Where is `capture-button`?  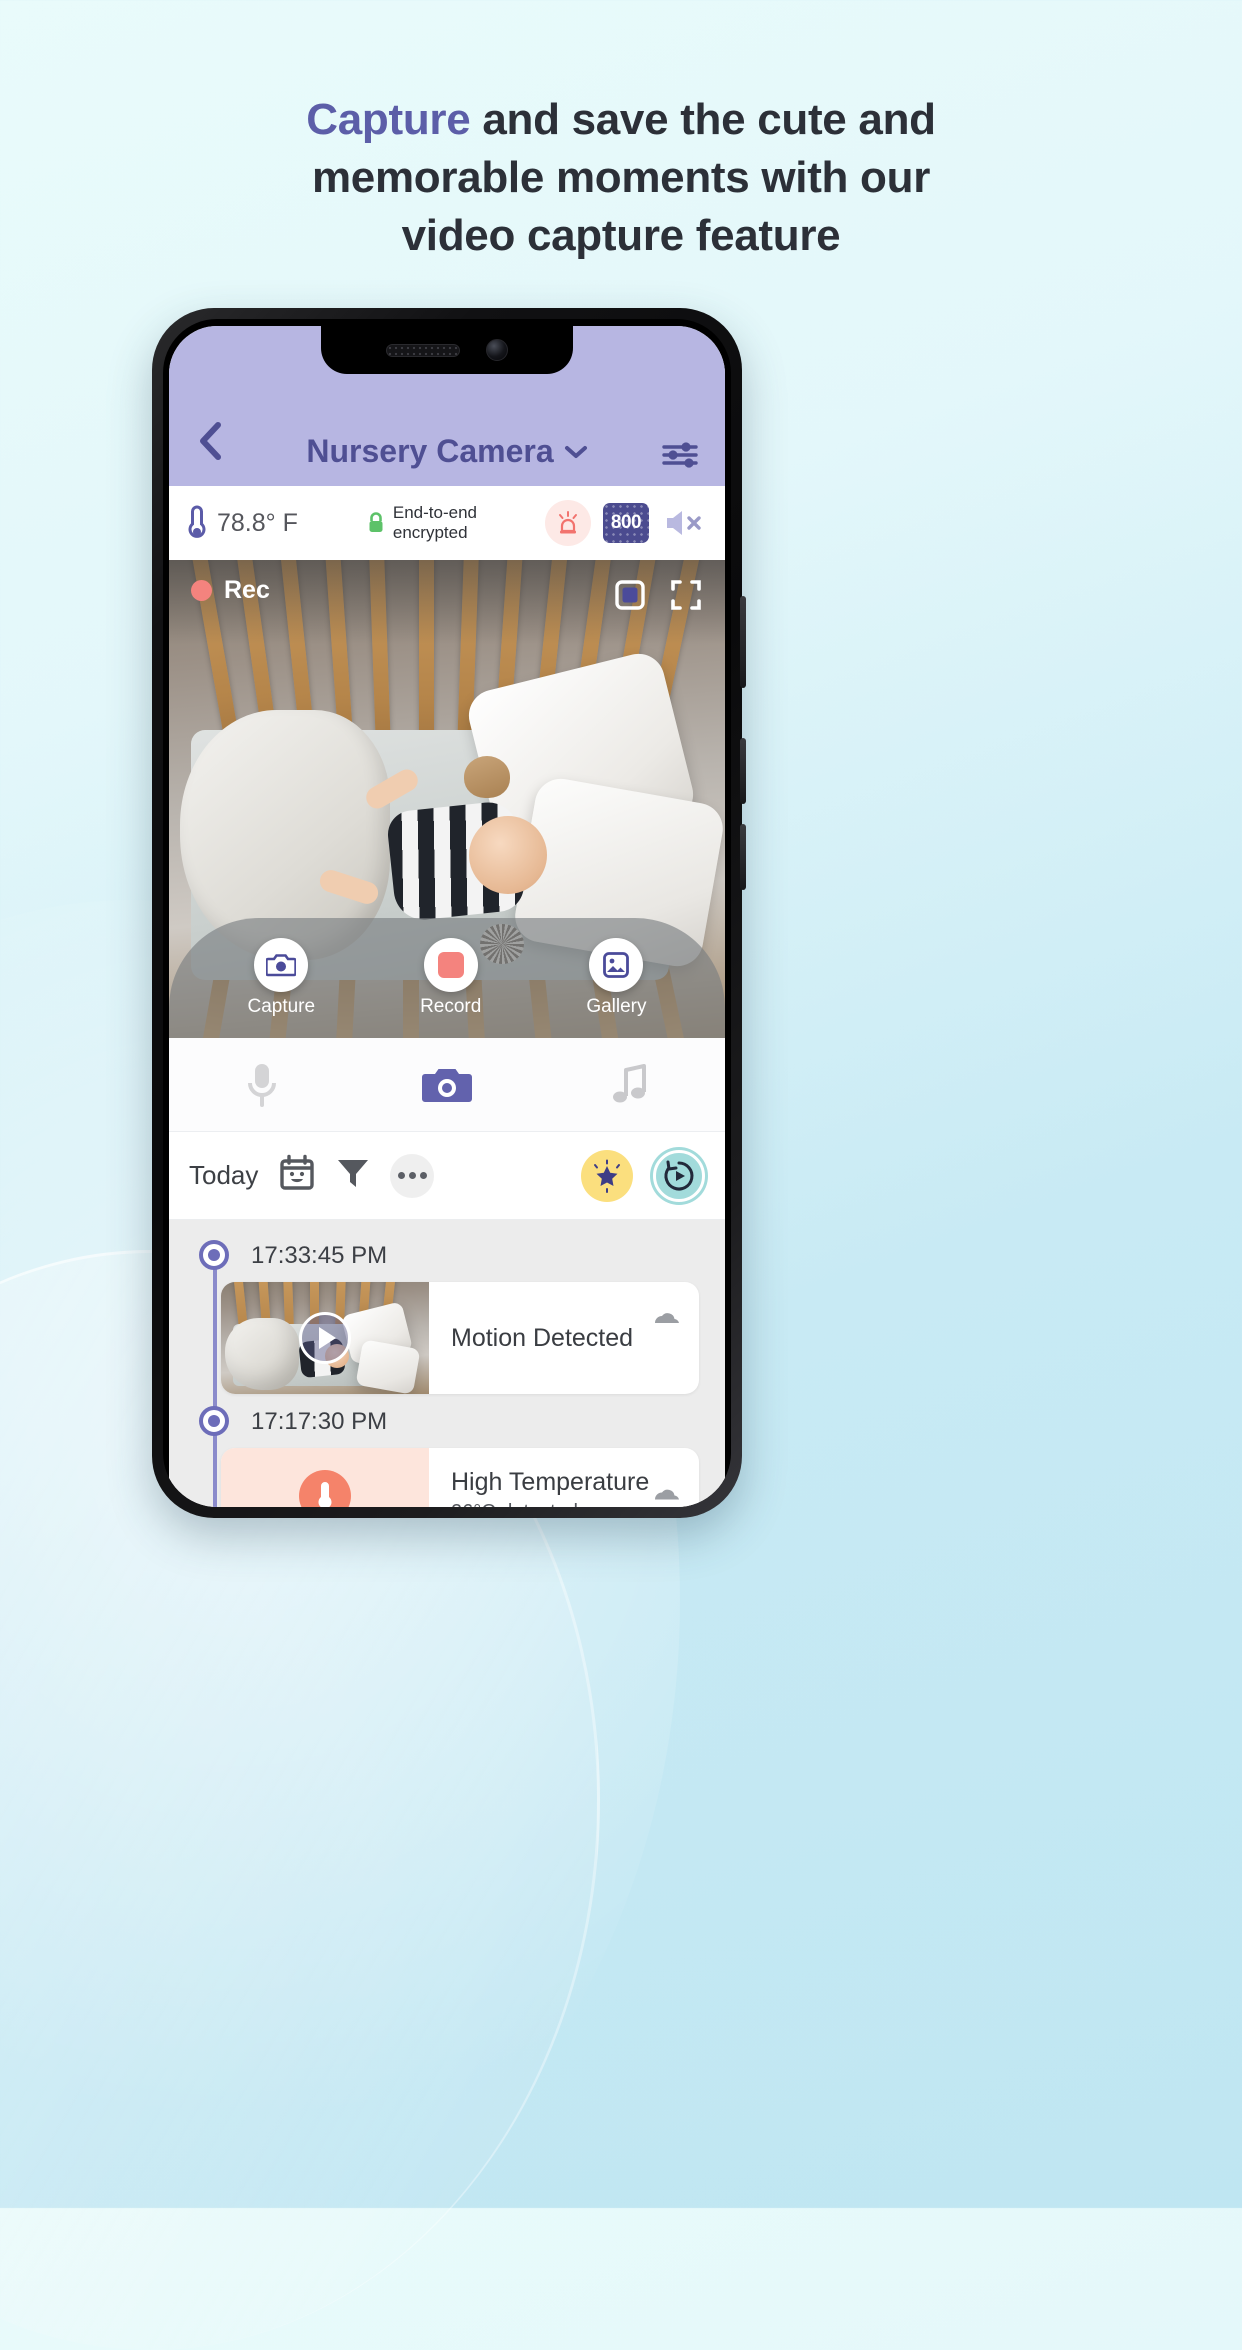 capture-button is located at coordinates (281, 965).